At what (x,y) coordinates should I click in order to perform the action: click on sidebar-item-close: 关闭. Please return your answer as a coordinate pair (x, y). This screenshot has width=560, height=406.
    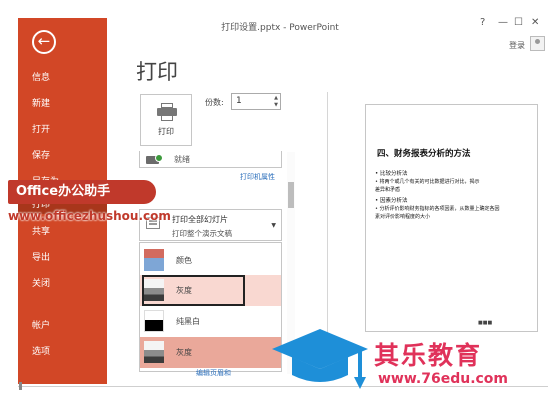
    Looking at the image, I should click on (41, 282).